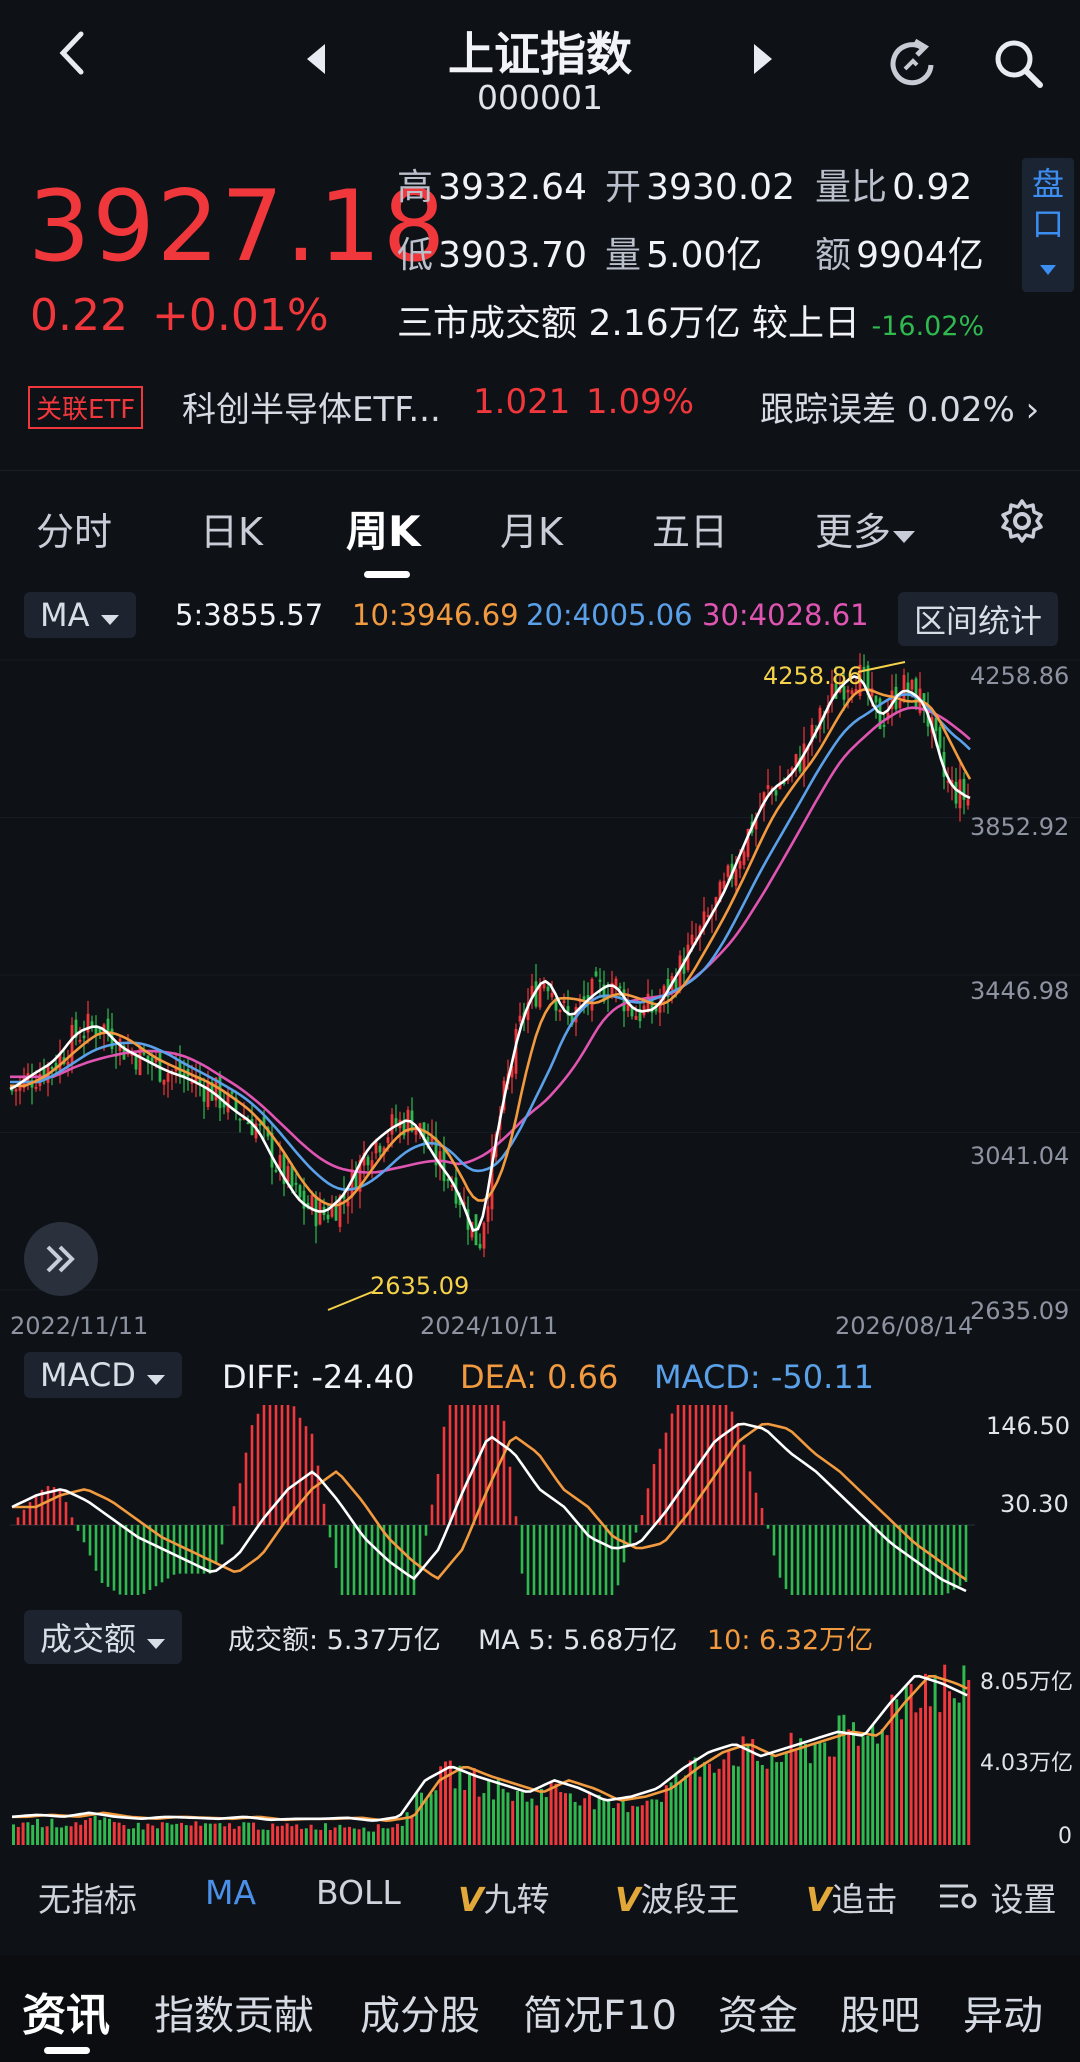 The width and height of the screenshot is (1080, 2062). Describe the element at coordinates (690, 528) in the screenshot. I see `tab-five-day: 五日` at that location.